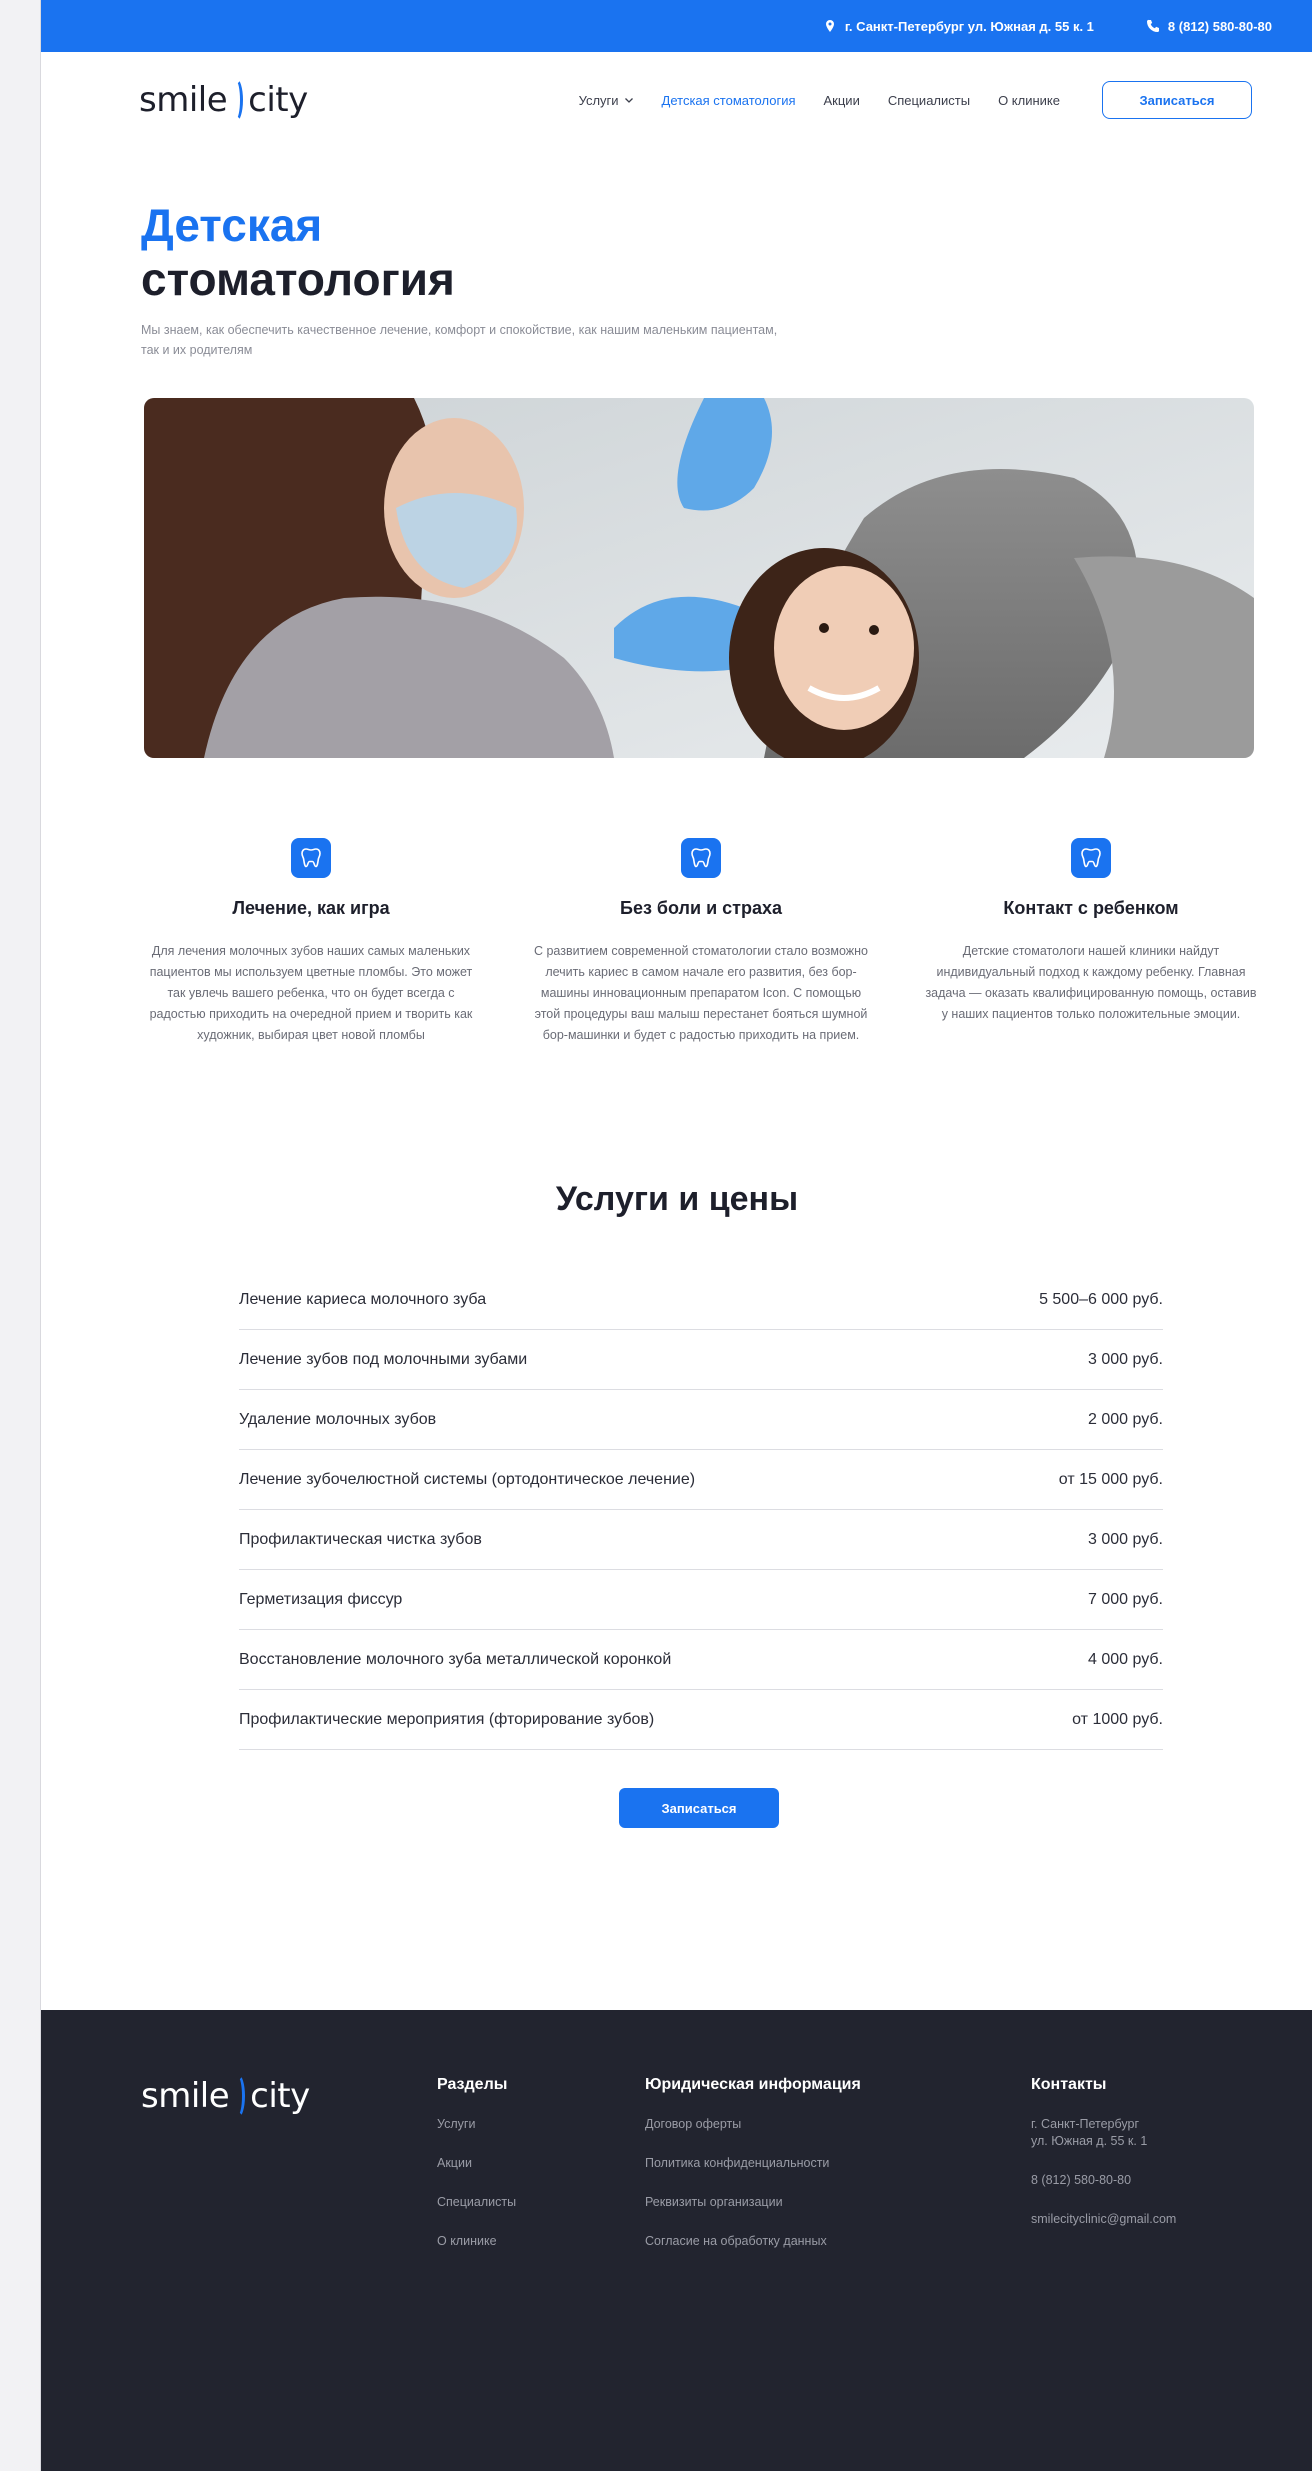  What do you see at coordinates (183, 100) in the screenshot?
I see `logo-left: smile` at bounding box center [183, 100].